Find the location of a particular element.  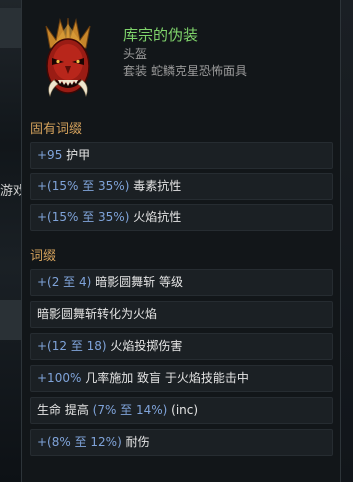

stat-row: +95 护甲 is located at coordinates (181, 155).